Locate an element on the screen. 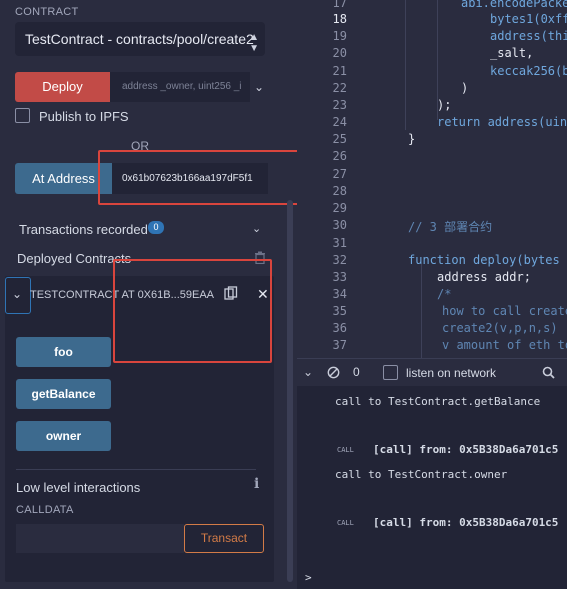  transactions-count-badge: 0 is located at coordinates (156, 227).